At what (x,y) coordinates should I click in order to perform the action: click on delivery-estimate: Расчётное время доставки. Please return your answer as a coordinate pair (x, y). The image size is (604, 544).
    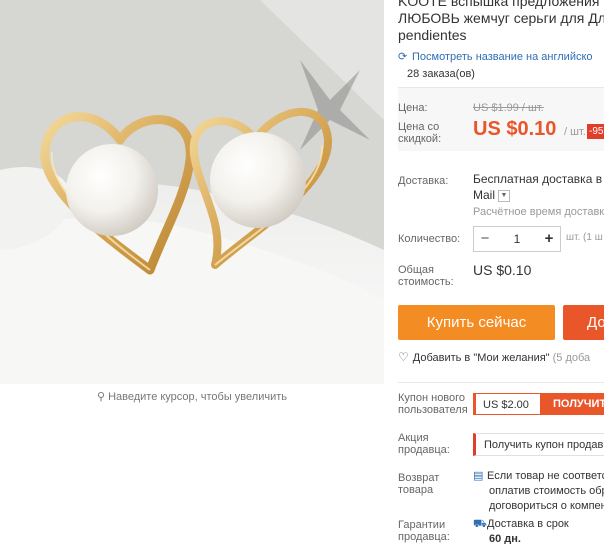
    Looking at the image, I should click on (538, 212).